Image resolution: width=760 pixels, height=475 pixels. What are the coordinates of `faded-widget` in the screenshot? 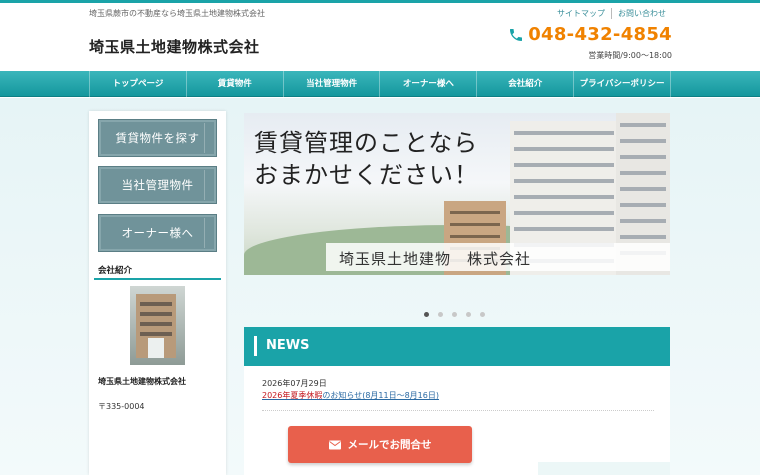 It's located at (604, 468).